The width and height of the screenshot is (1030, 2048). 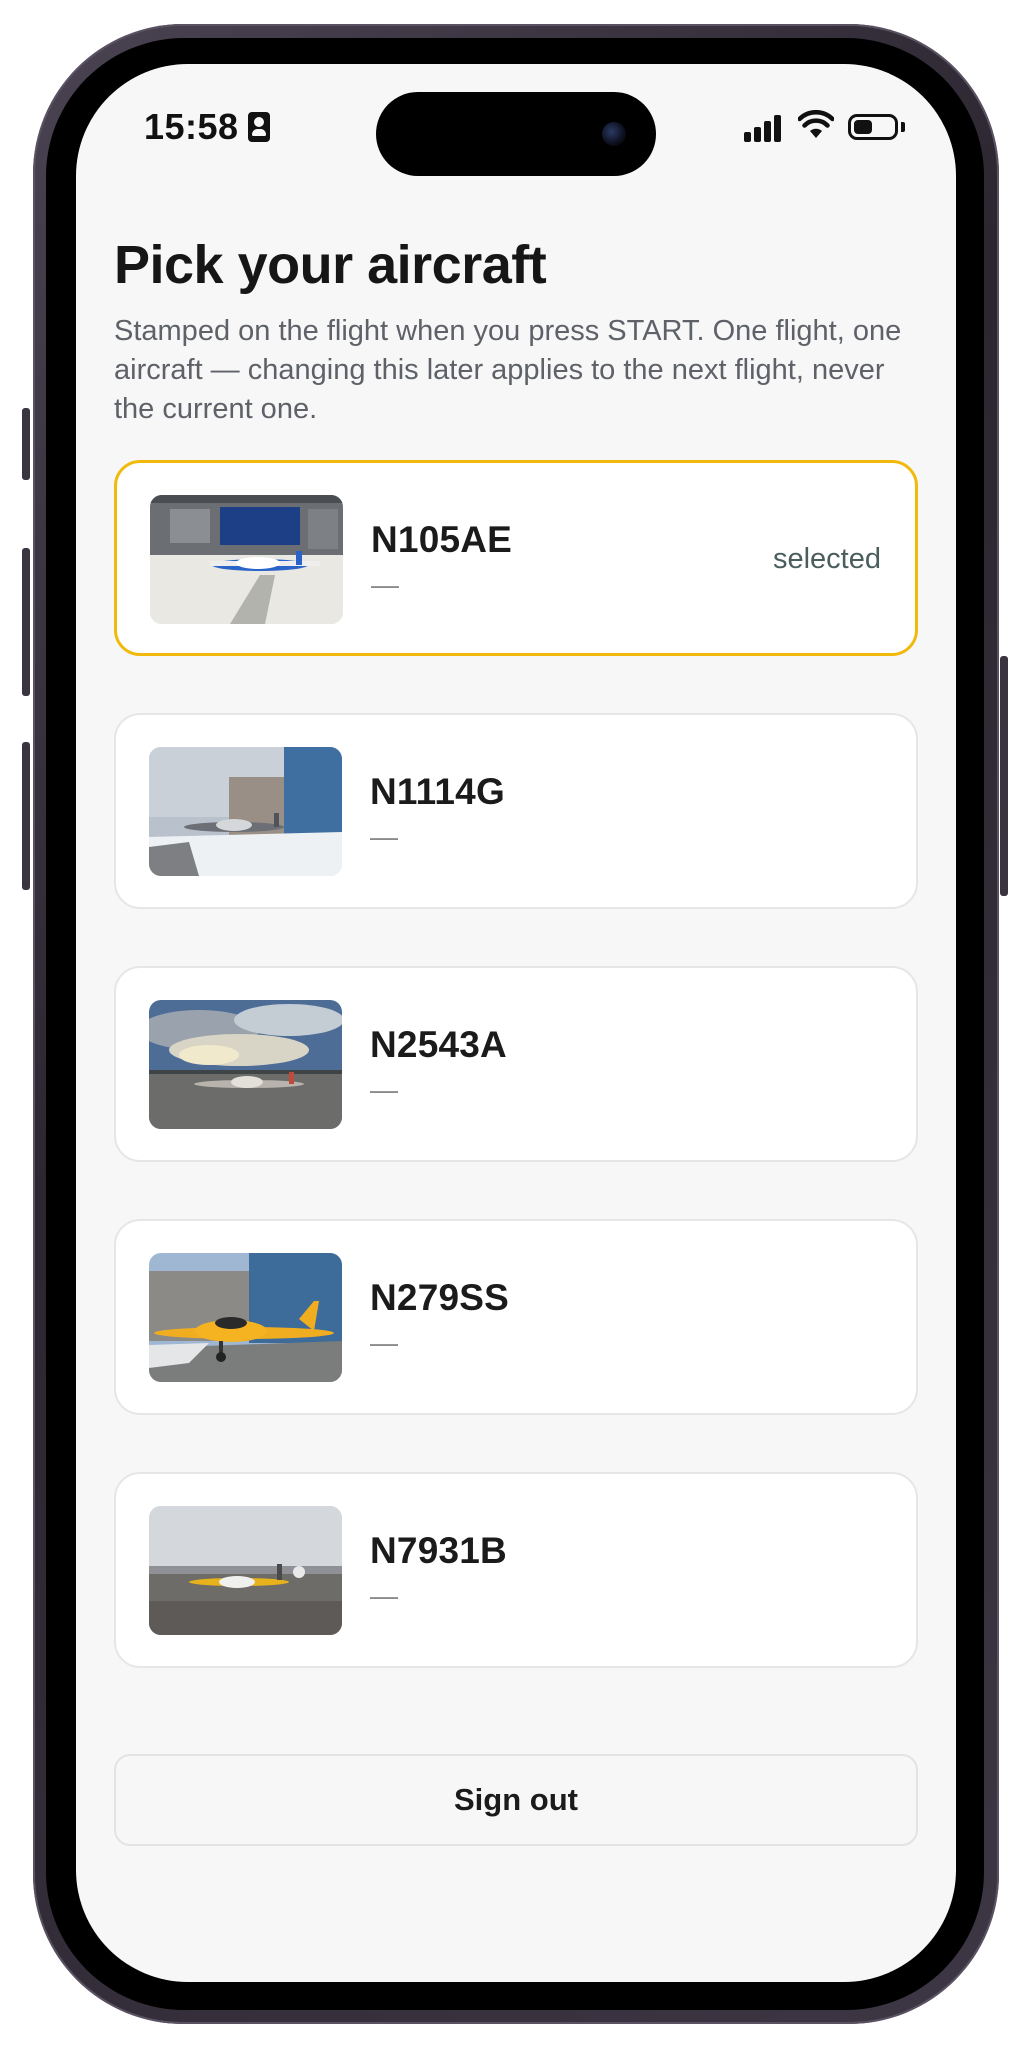 What do you see at coordinates (826, 559) in the screenshot?
I see `selected-badge: selected` at bounding box center [826, 559].